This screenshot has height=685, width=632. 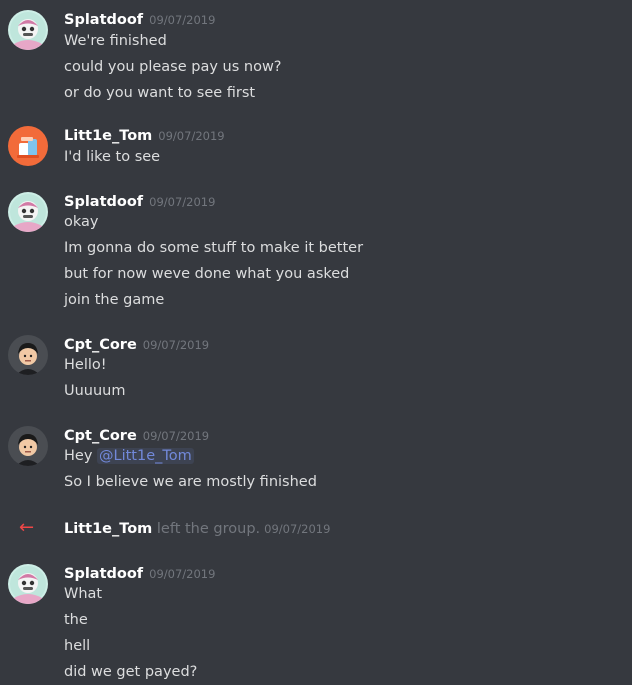 I want to click on litt1e-tom-avatar-icon, so click(x=28, y=146).